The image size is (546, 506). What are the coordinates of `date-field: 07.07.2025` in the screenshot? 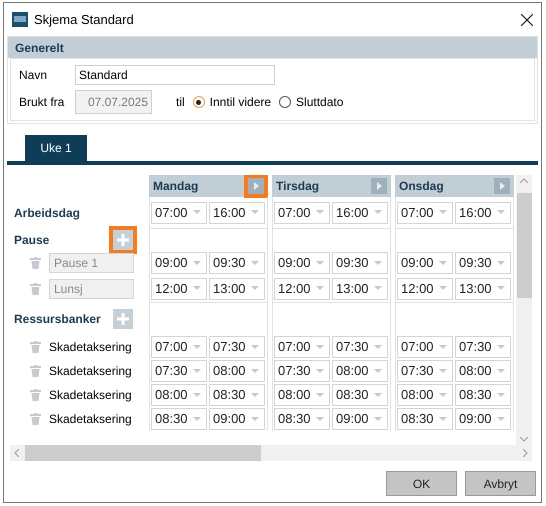 It's located at (113, 102).